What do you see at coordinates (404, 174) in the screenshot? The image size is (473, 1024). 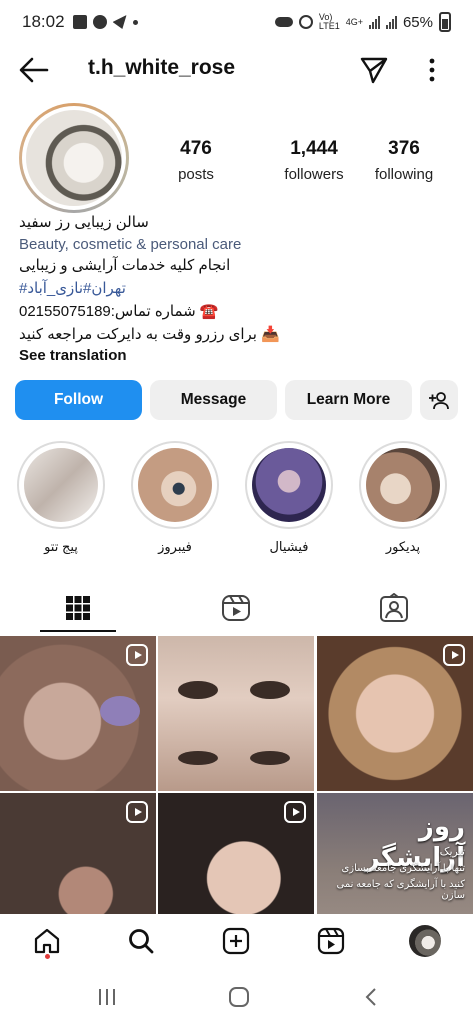 I see `following-label: following` at bounding box center [404, 174].